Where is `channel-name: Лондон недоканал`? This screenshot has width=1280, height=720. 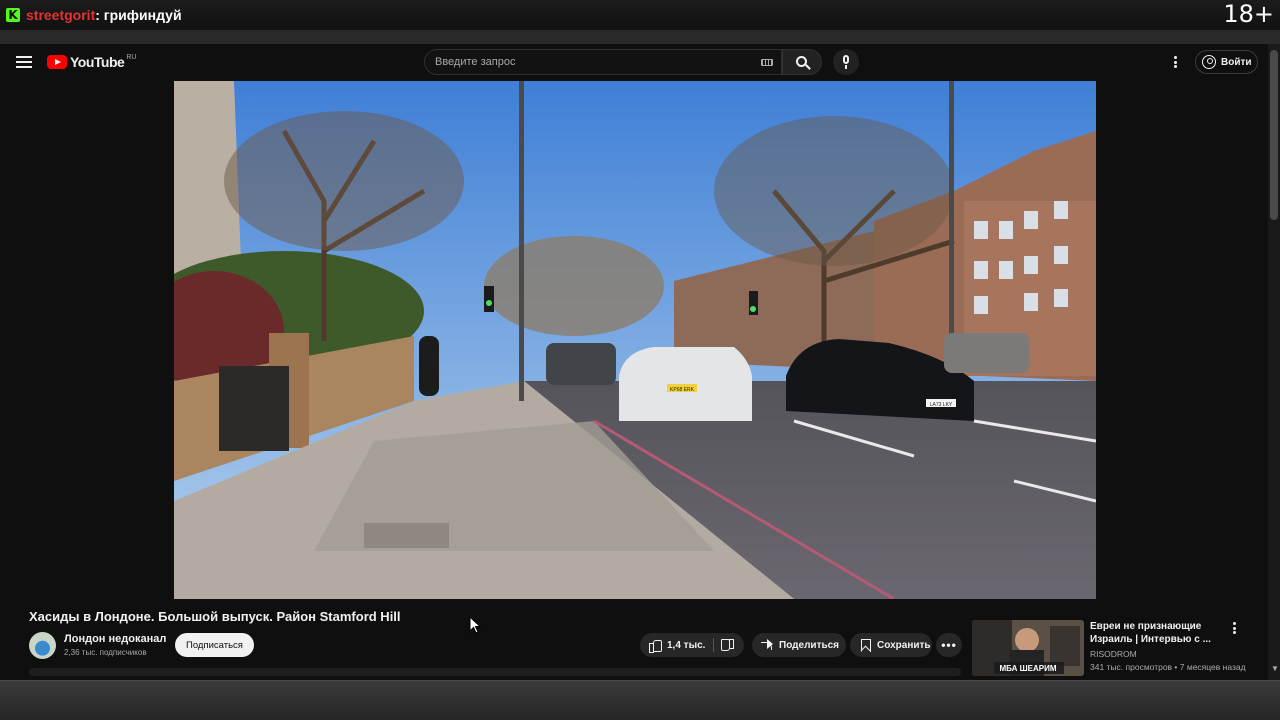 channel-name: Лондон недоканал is located at coordinates (115, 639).